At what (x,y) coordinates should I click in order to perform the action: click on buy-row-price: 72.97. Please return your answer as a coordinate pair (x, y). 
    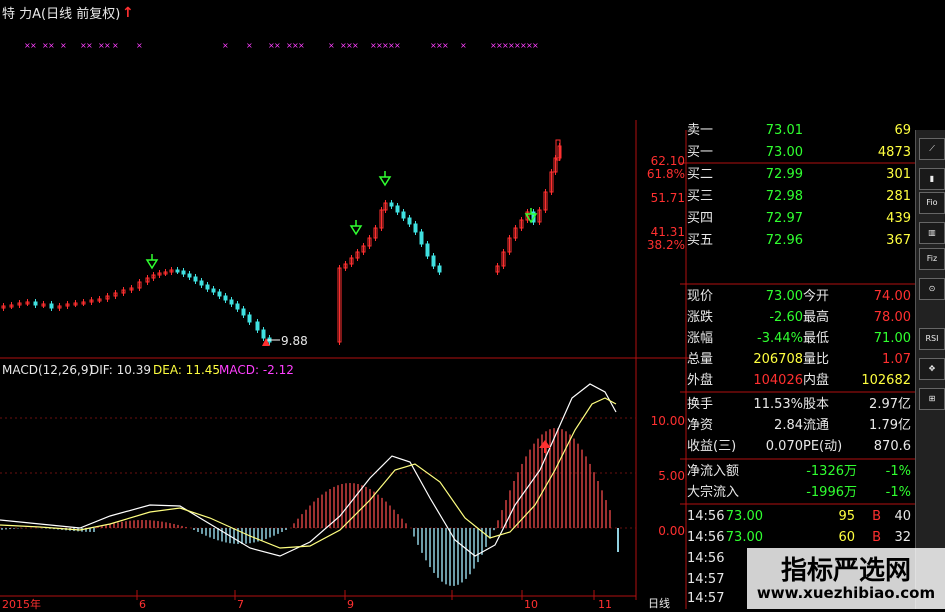
    Looking at the image, I should click on (784, 218).